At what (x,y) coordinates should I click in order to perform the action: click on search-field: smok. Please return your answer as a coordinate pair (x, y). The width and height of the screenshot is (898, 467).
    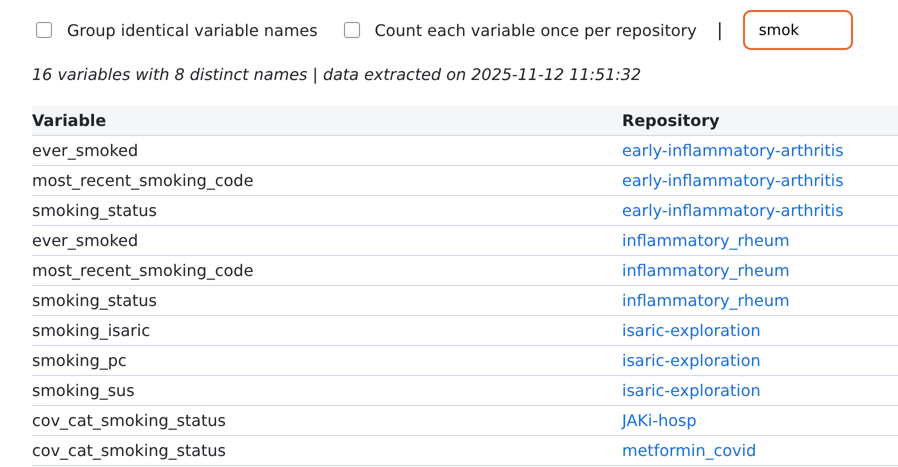
    Looking at the image, I should click on (797, 30).